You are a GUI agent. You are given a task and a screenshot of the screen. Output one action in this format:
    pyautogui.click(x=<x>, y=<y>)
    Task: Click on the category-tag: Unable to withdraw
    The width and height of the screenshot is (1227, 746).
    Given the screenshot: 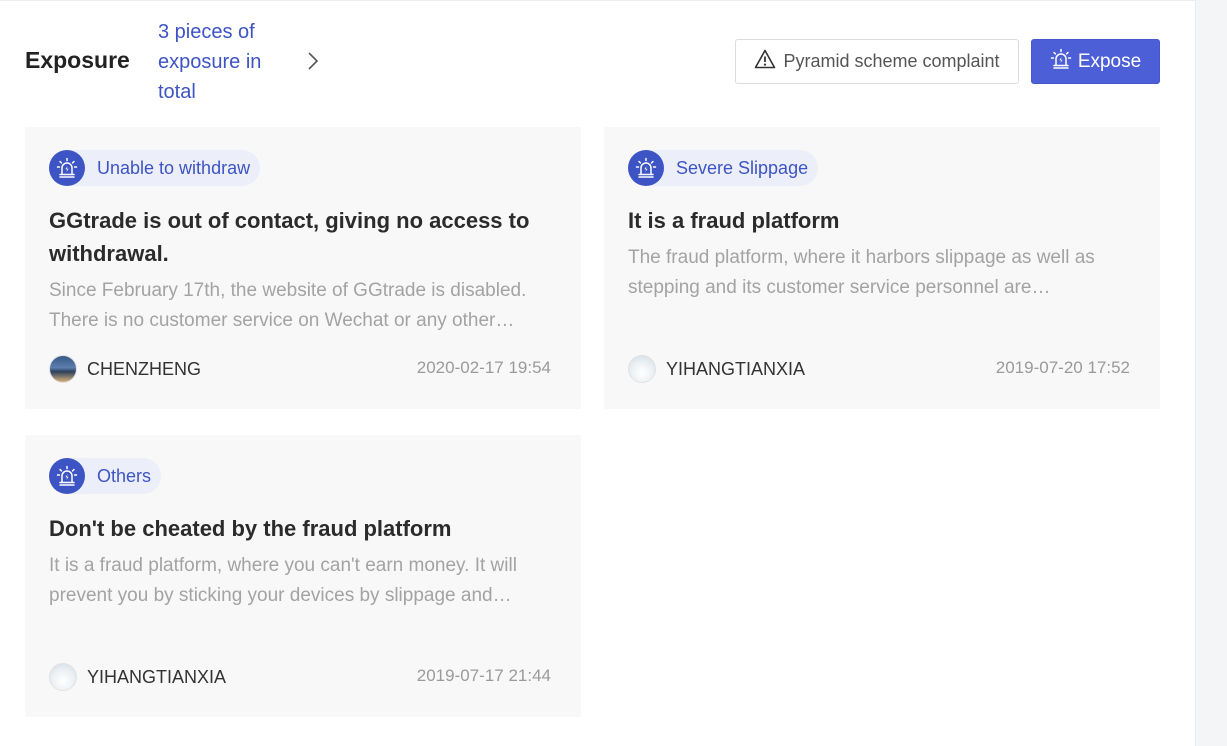 What is the action you would take?
    pyautogui.click(x=155, y=168)
    